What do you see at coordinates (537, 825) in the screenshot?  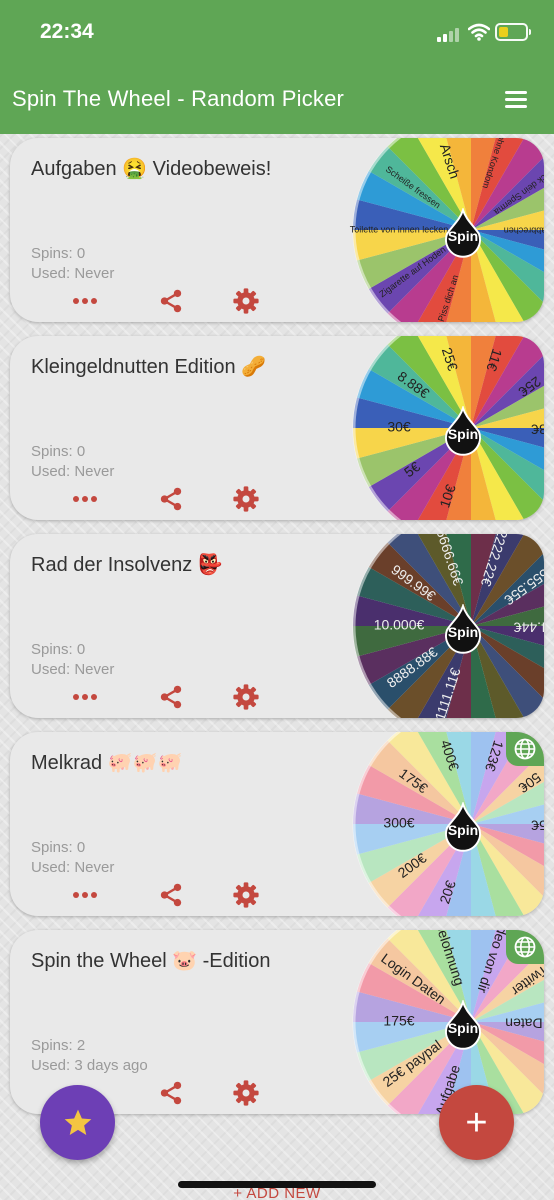 I see `wheel-option-label: 75€` at bounding box center [537, 825].